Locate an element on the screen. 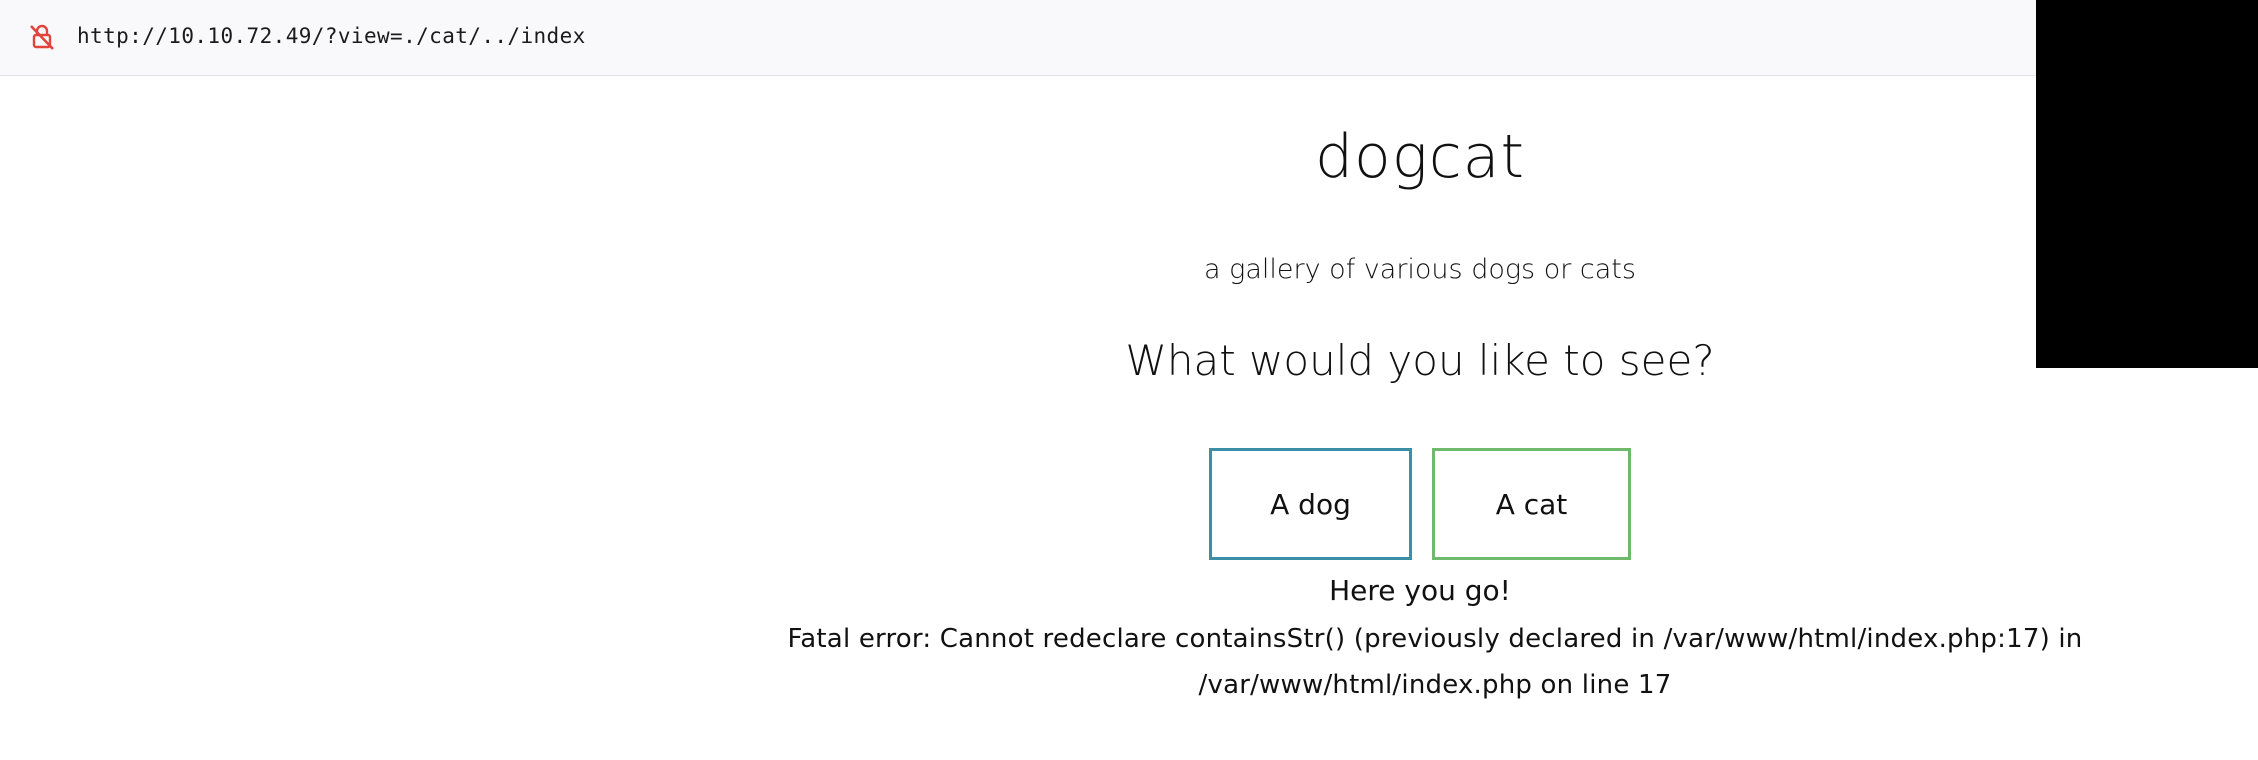 The image size is (2258, 760). page-subtitle: a gallery of various dogs or cats is located at coordinates (1420, 269).